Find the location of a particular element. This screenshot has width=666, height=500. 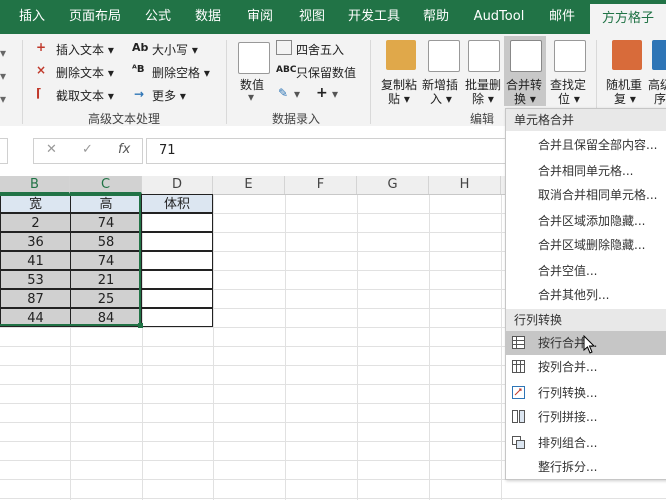

column-header-g: G is located at coordinates (393, 185).